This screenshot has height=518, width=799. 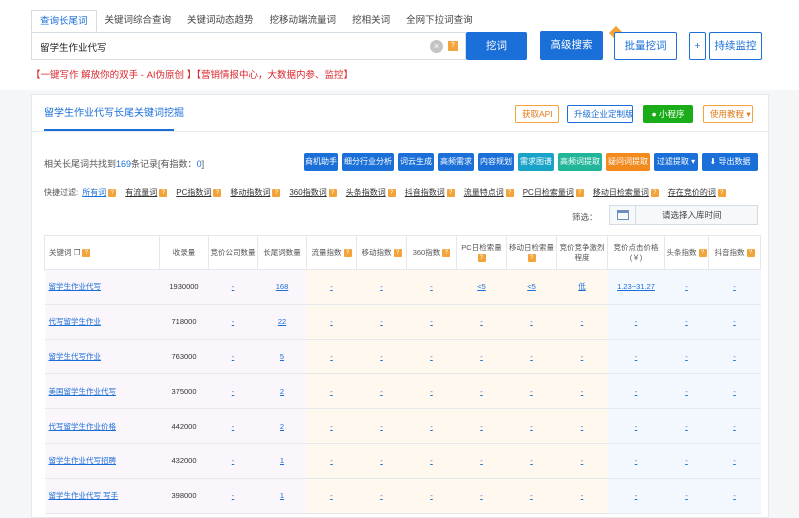 I want to click on tab-mobile-traffic: 挖移动端流量词, so click(x=303, y=21).